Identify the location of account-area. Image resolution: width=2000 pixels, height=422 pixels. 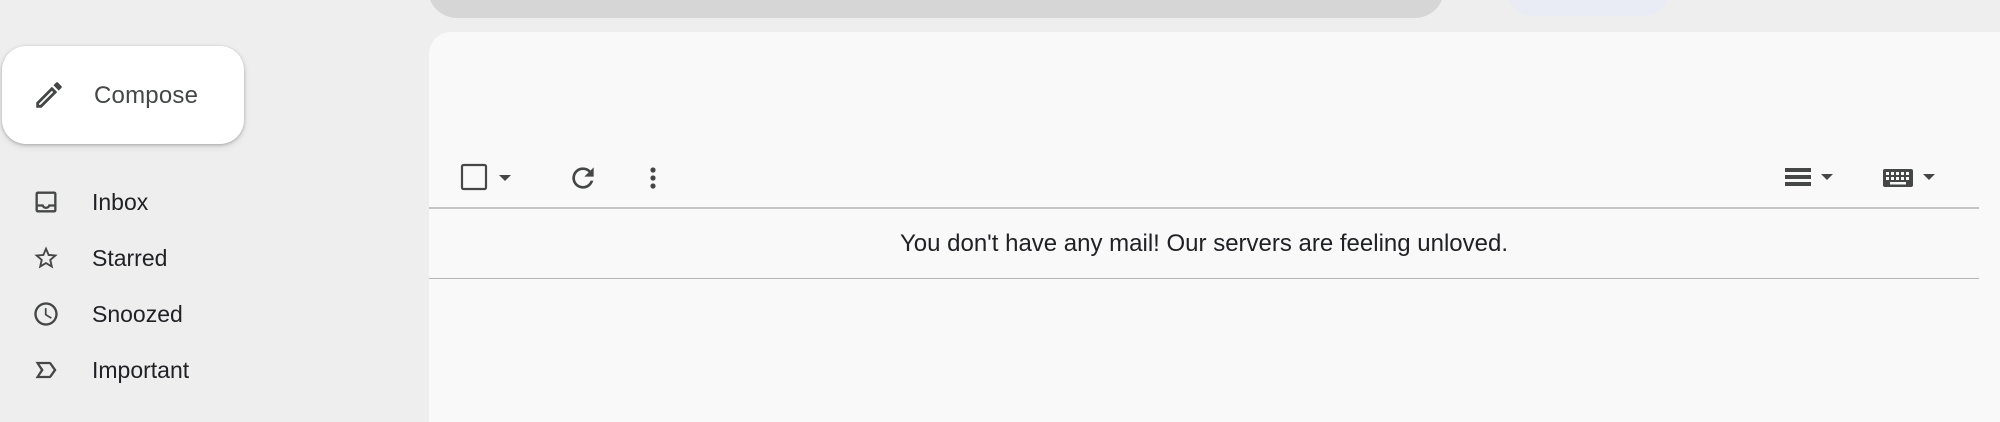
(1588, 8).